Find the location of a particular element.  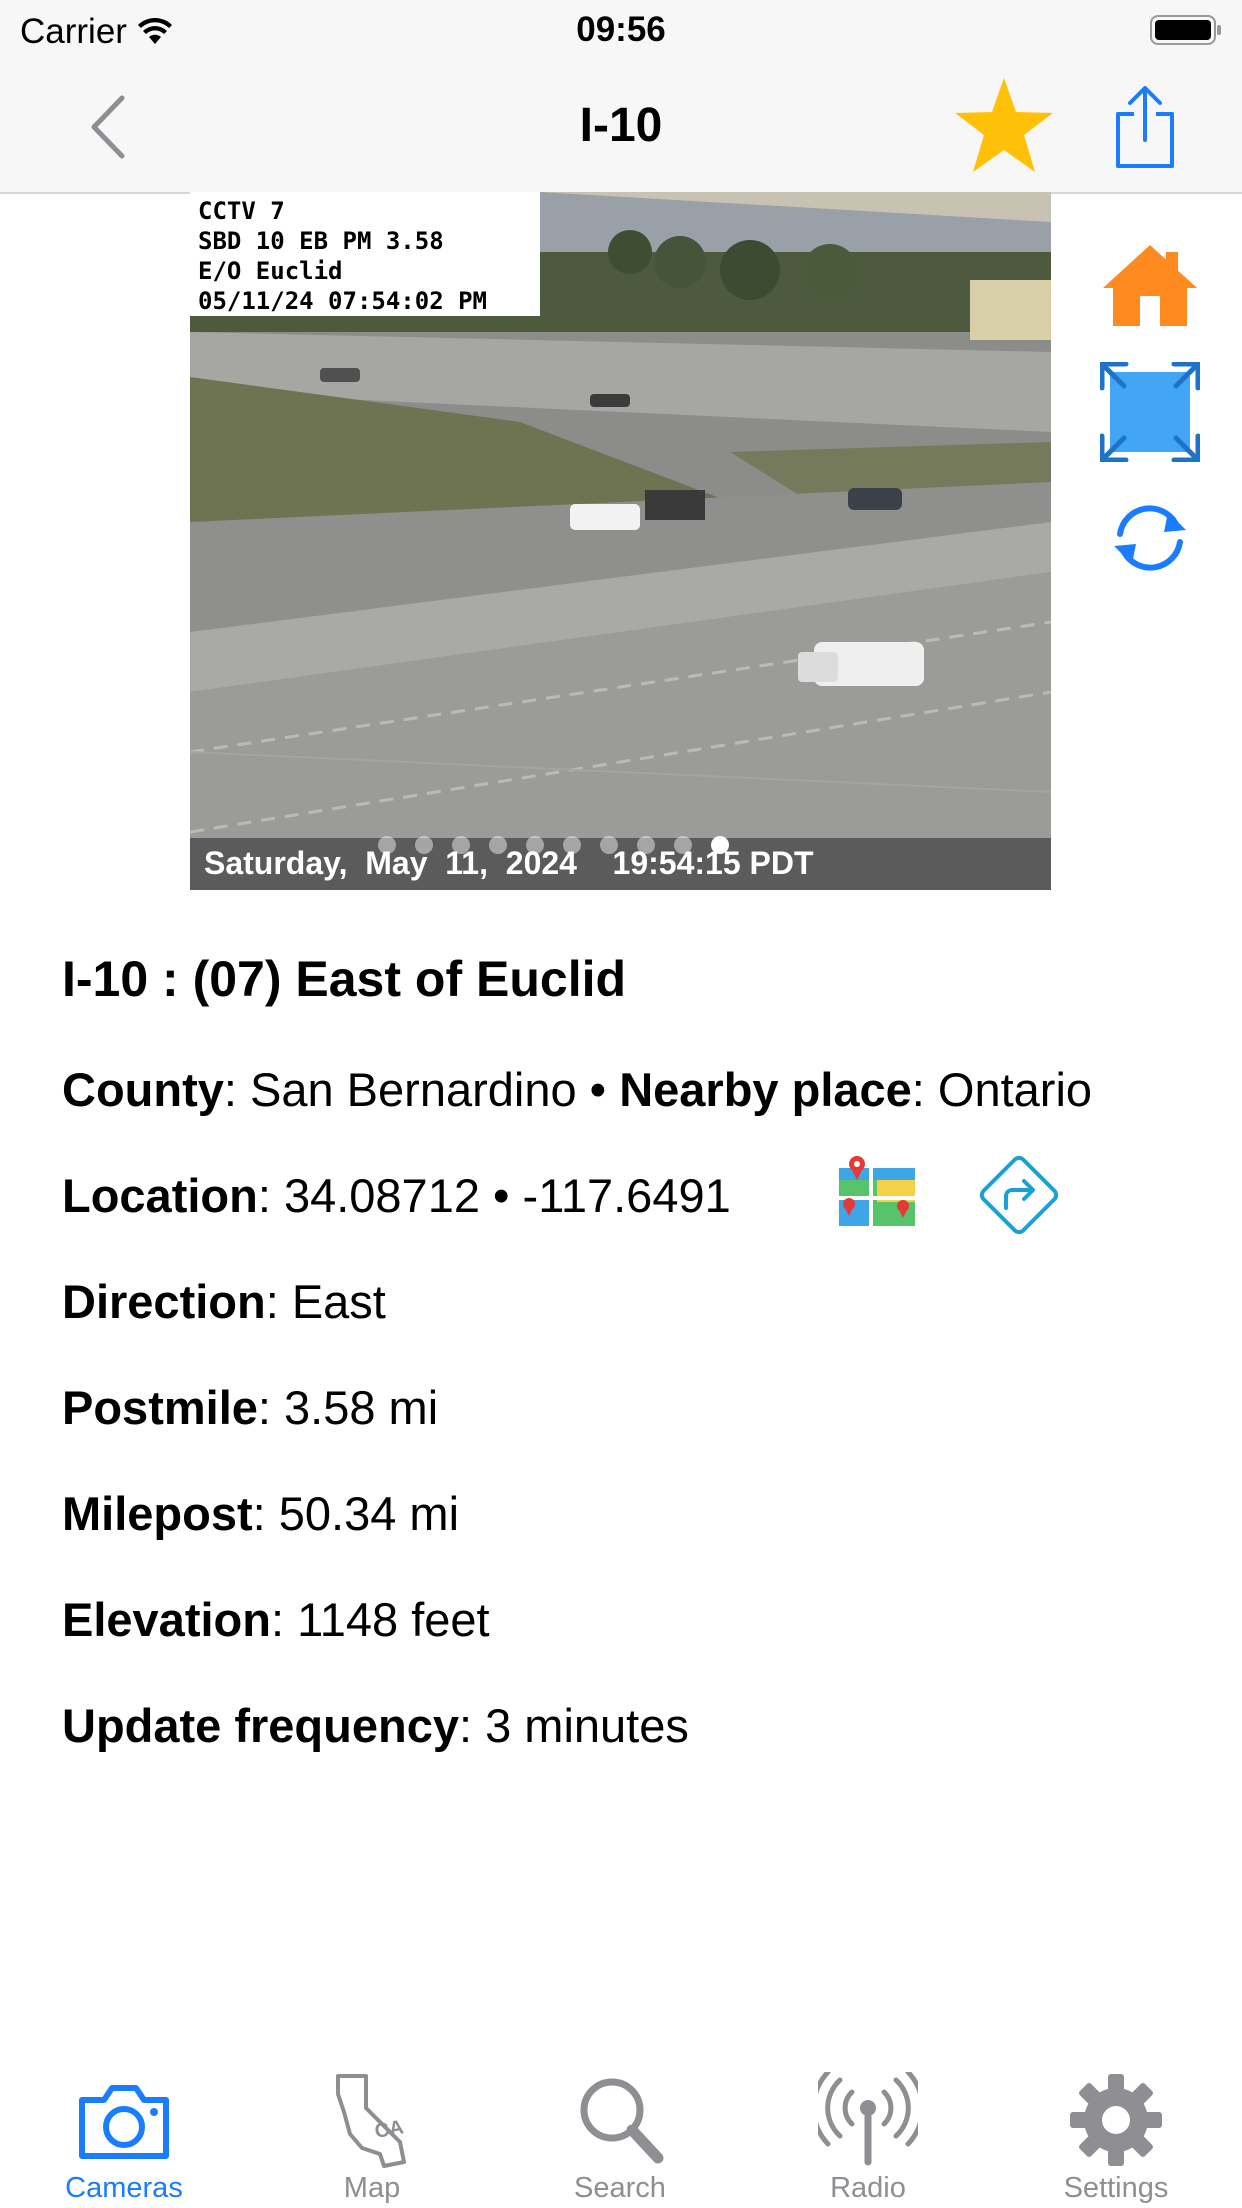

tab-label: Radio is located at coordinates (868, 2188).